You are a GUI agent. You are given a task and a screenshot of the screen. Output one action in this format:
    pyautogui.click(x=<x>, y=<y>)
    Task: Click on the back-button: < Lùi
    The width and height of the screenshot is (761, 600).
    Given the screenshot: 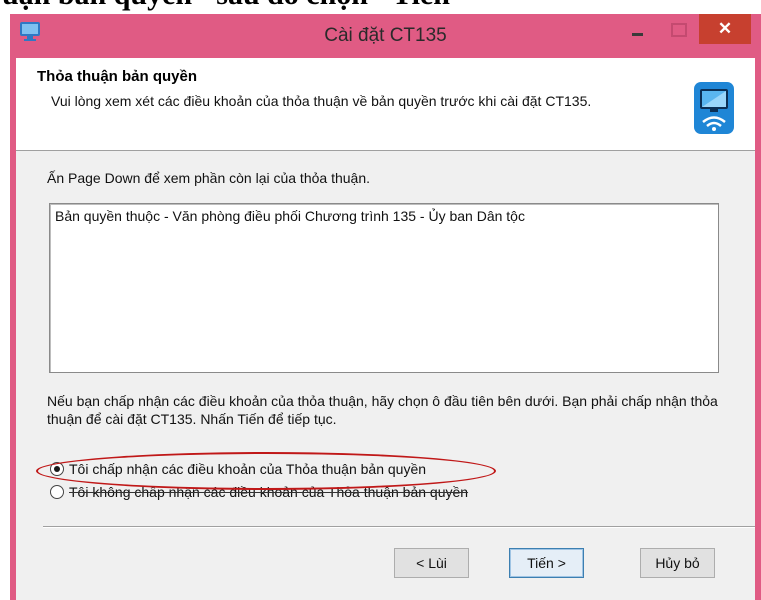 What is the action you would take?
    pyautogui.click(x=431, y=563)
    